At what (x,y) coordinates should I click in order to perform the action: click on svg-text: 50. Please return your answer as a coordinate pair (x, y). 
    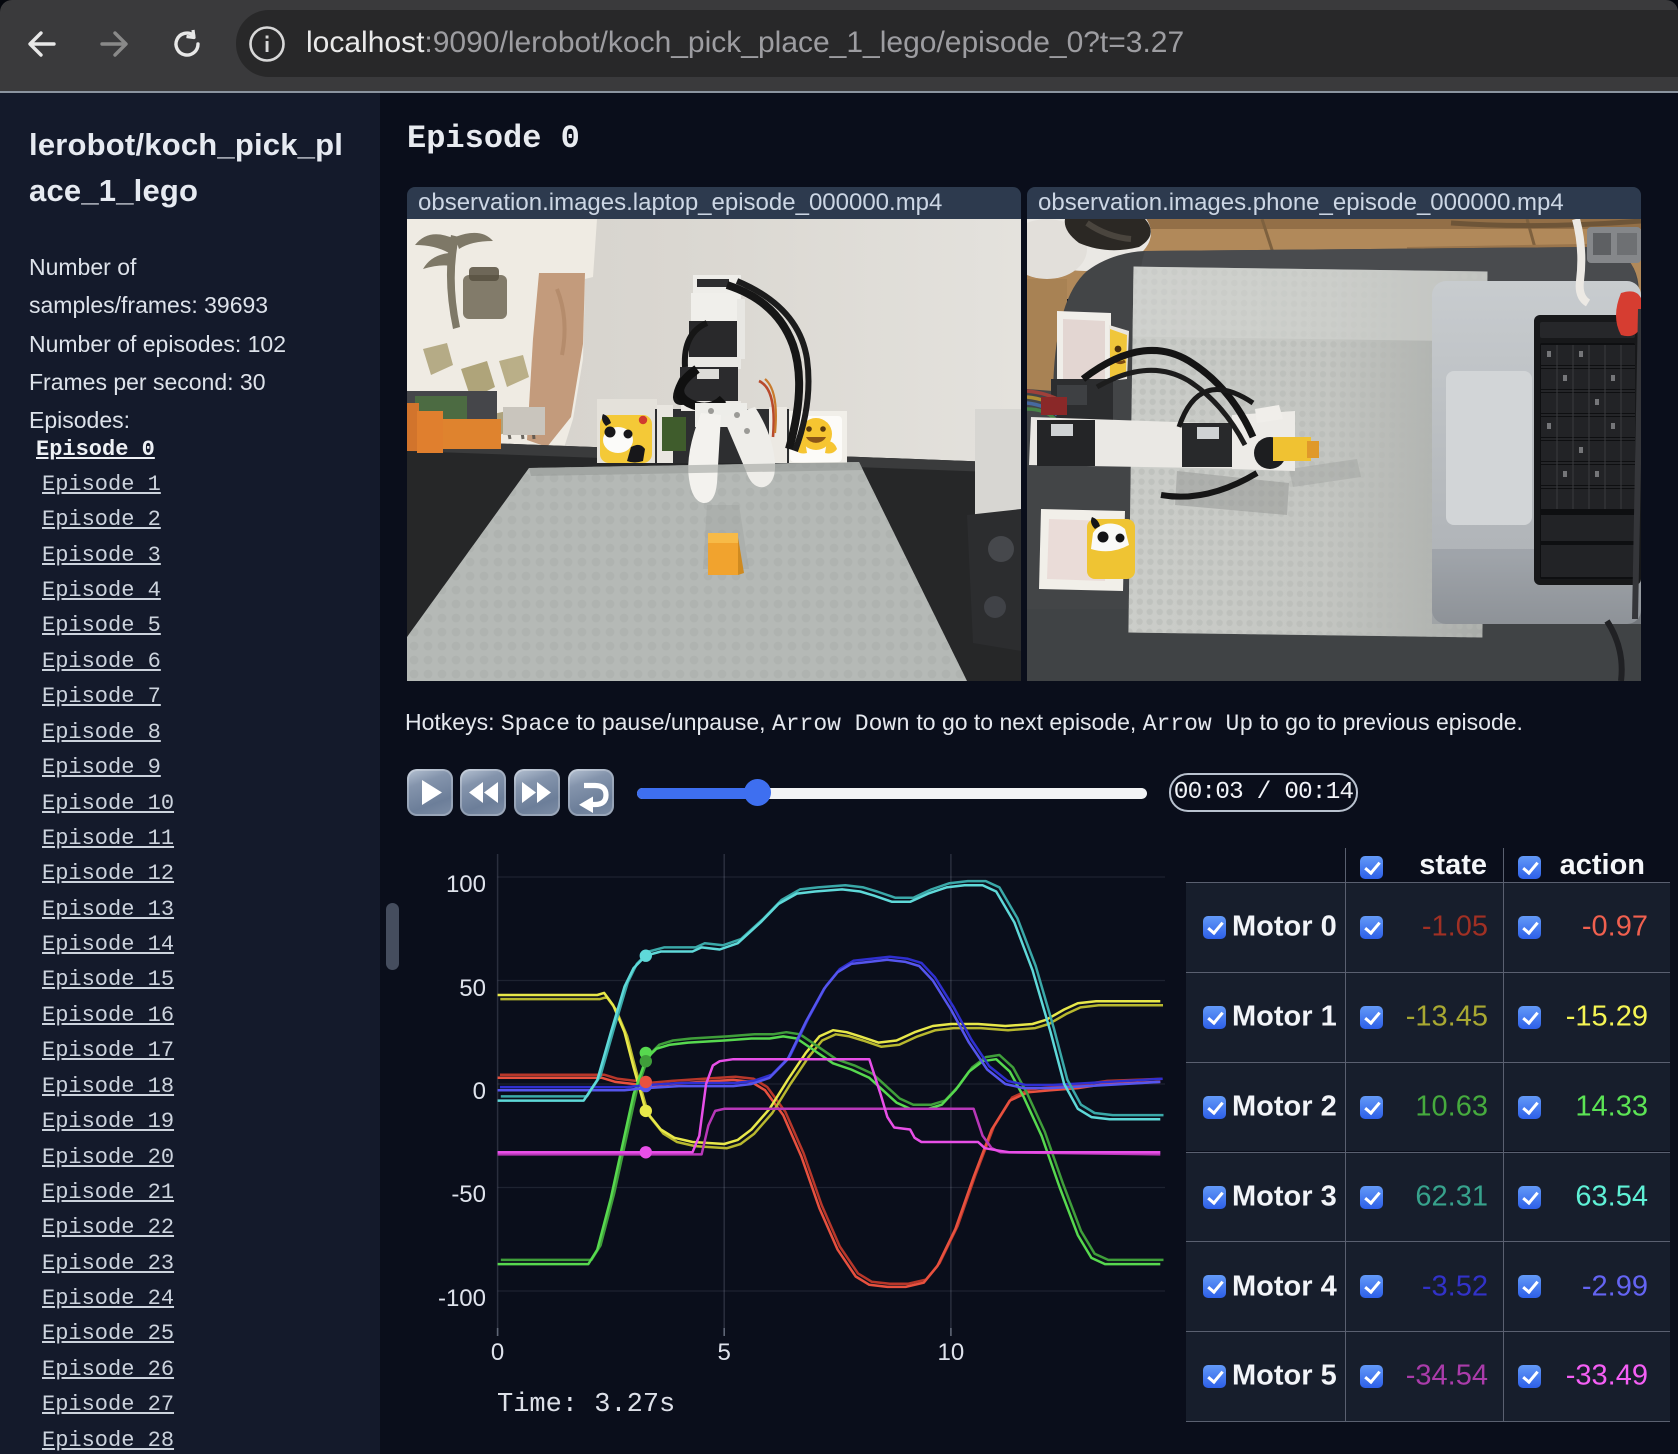
    Looking at the image, I should click on (472, 988).